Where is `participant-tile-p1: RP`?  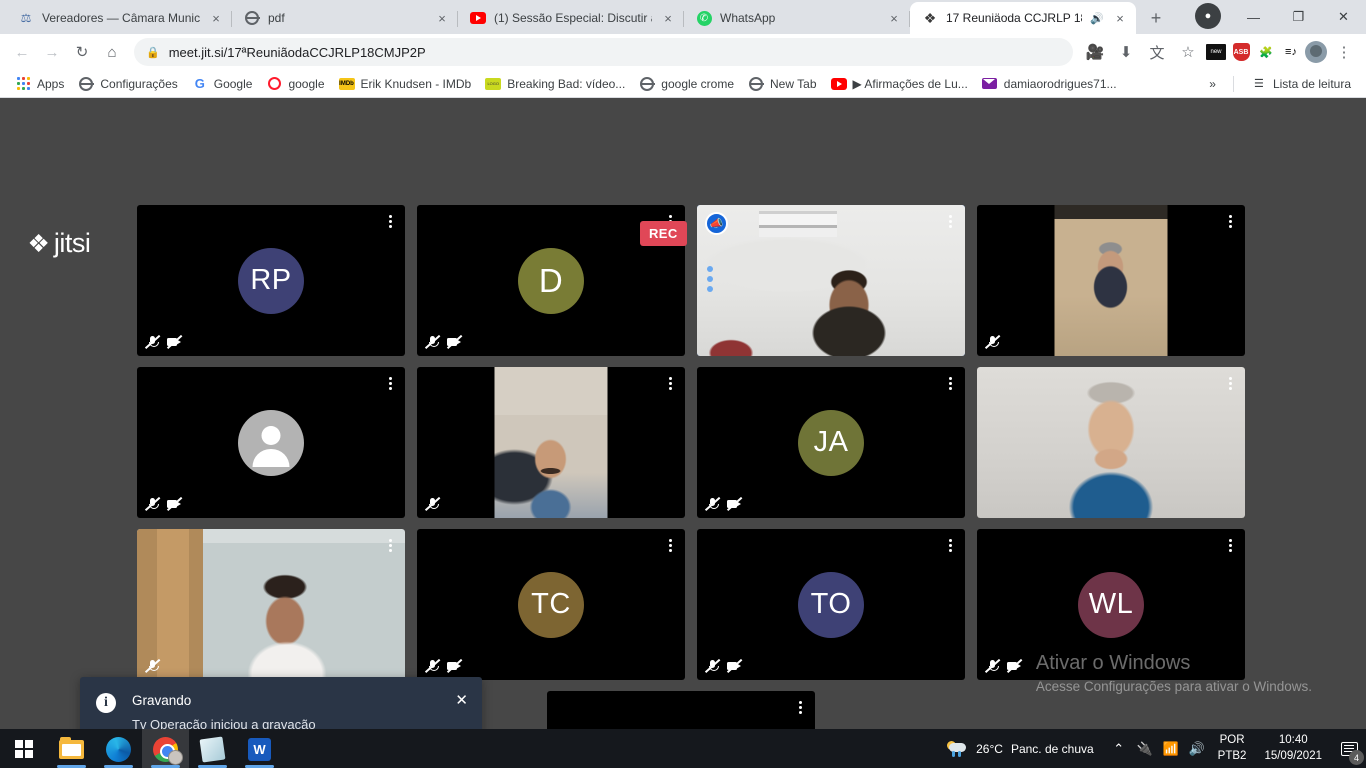
participant-tile-p1: RP is located at coordinates (271, 280).